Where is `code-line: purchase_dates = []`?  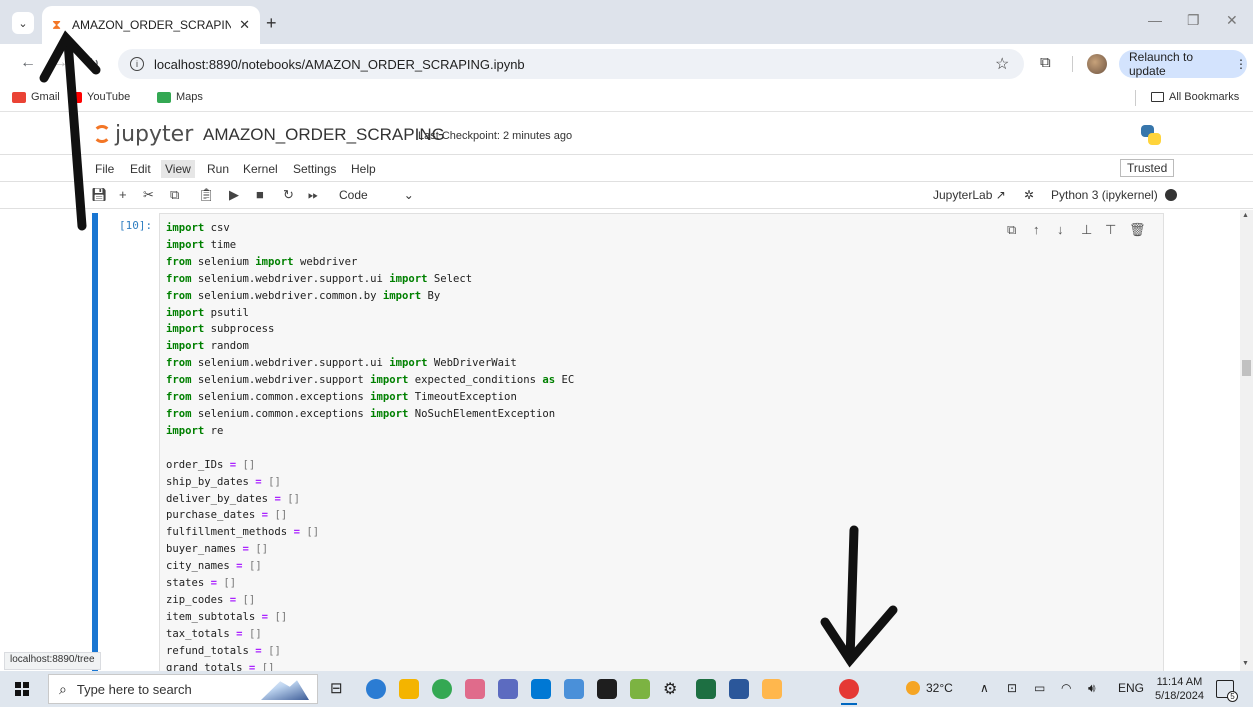 code-line: purchase_dates = [] is located at coordinates (370, 515).